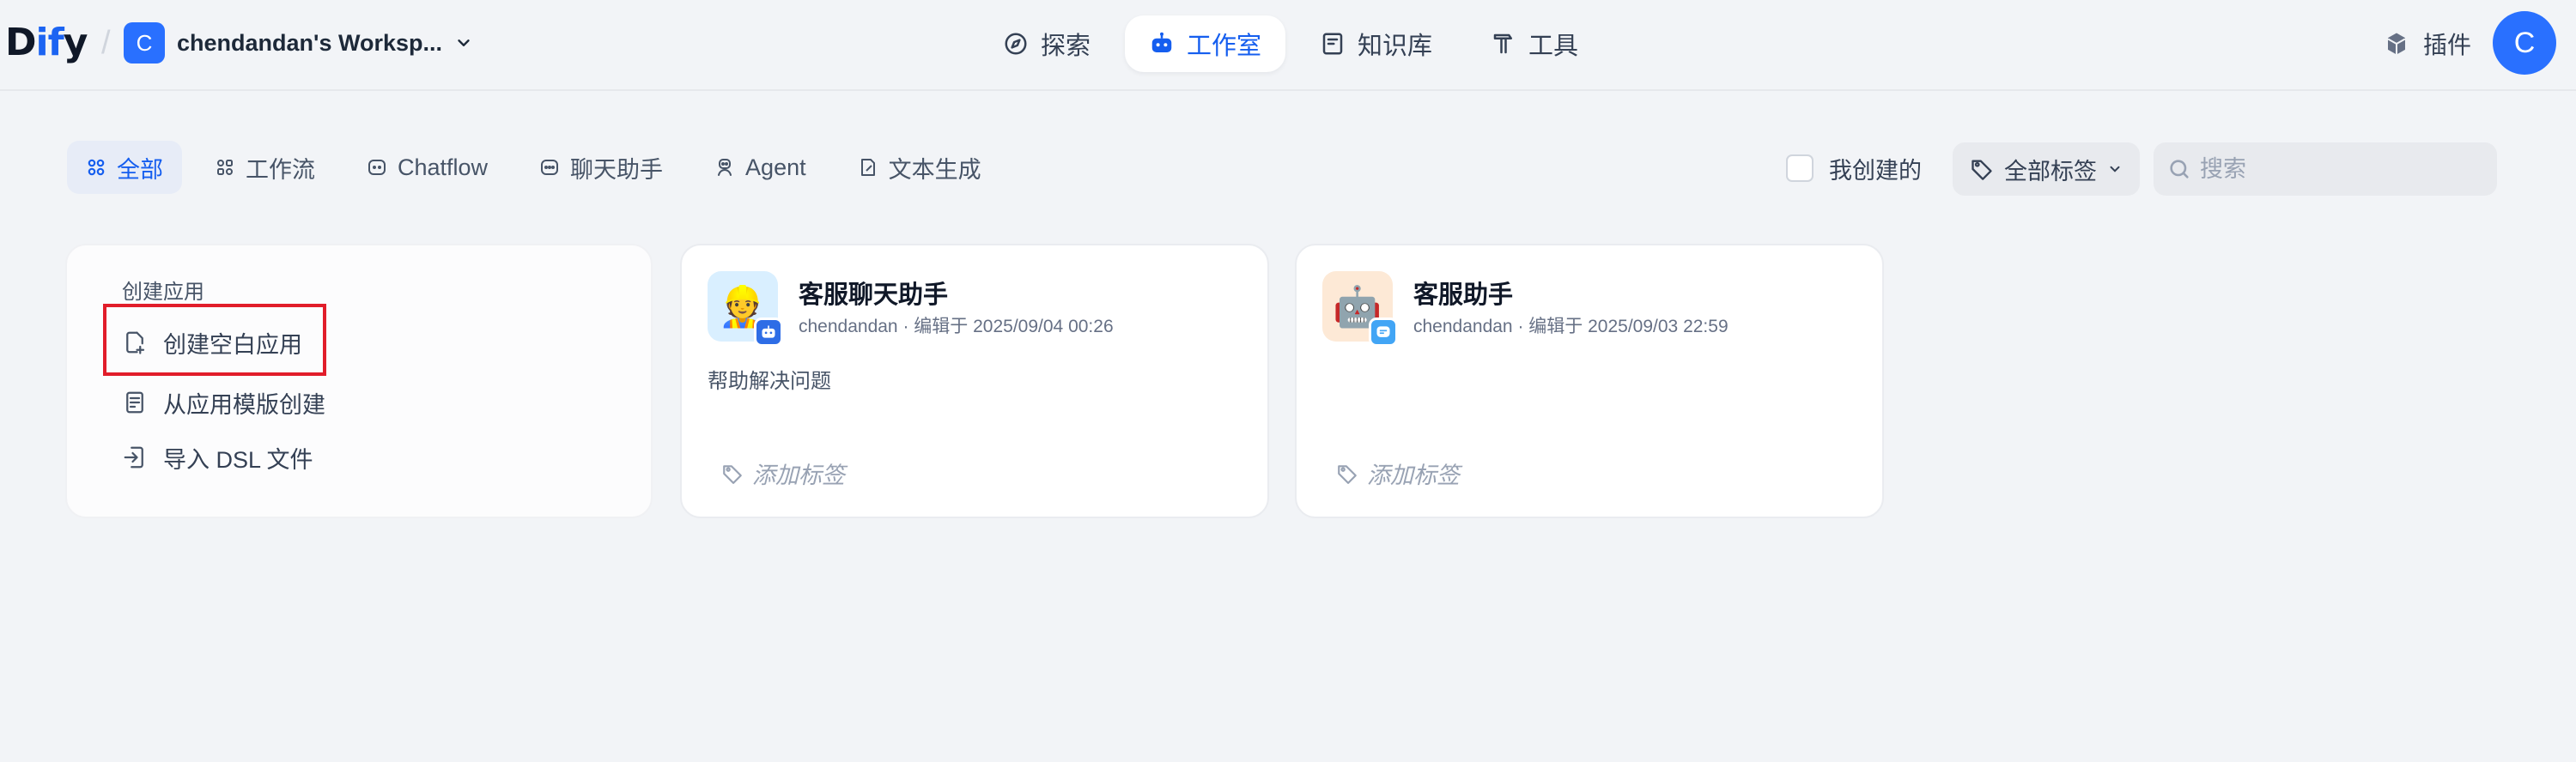  I want to click on created-by-me-filter: 我创建的, so click(1854, 168).